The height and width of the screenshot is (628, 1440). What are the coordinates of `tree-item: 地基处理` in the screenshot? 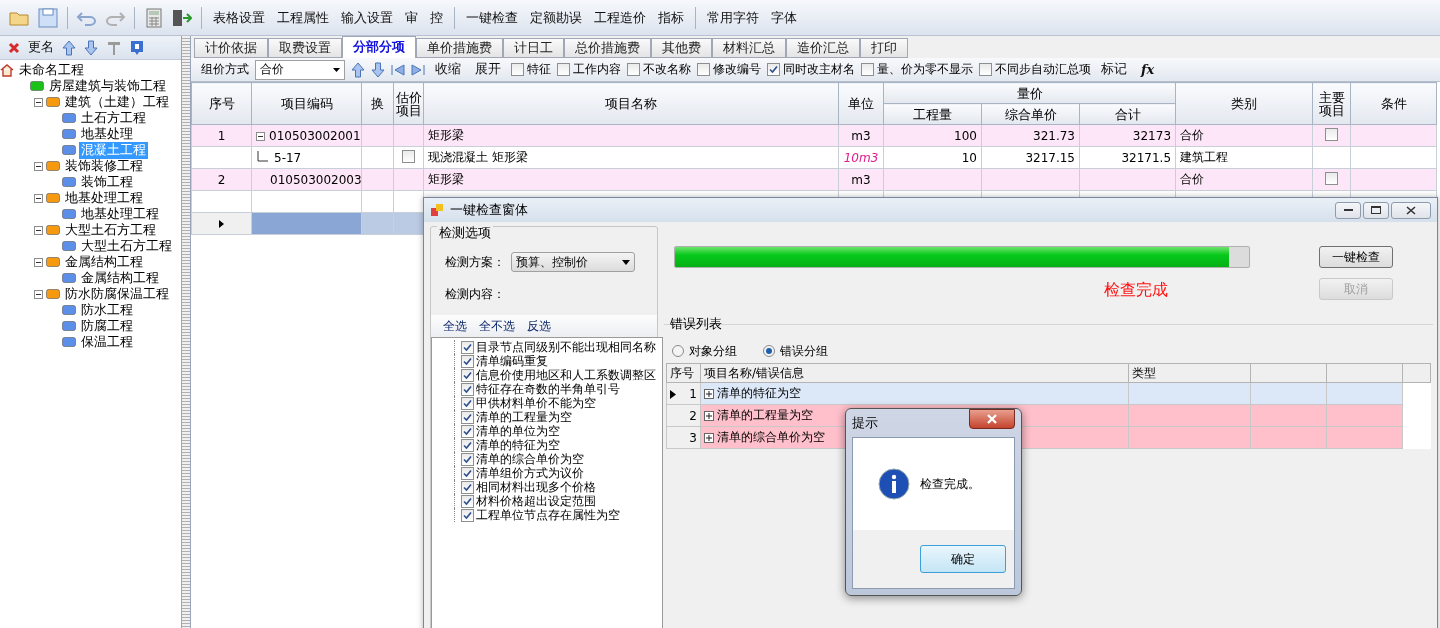 It's located at (107, 134).